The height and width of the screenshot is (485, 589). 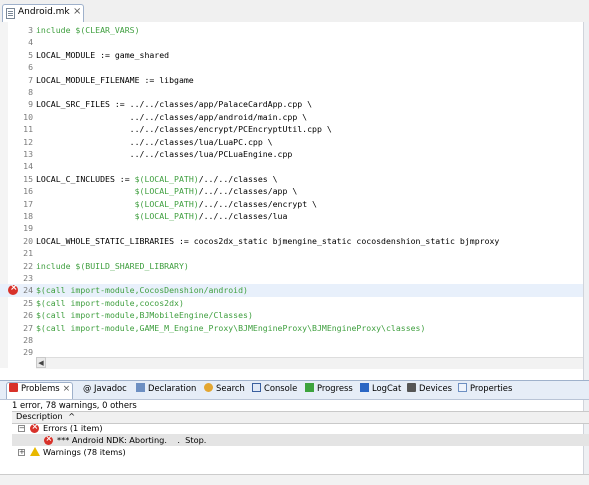 What do you see at coordinates (21, 452) in the screenshot?
I see `expand-icon: +` at bounding box center [21, 452].